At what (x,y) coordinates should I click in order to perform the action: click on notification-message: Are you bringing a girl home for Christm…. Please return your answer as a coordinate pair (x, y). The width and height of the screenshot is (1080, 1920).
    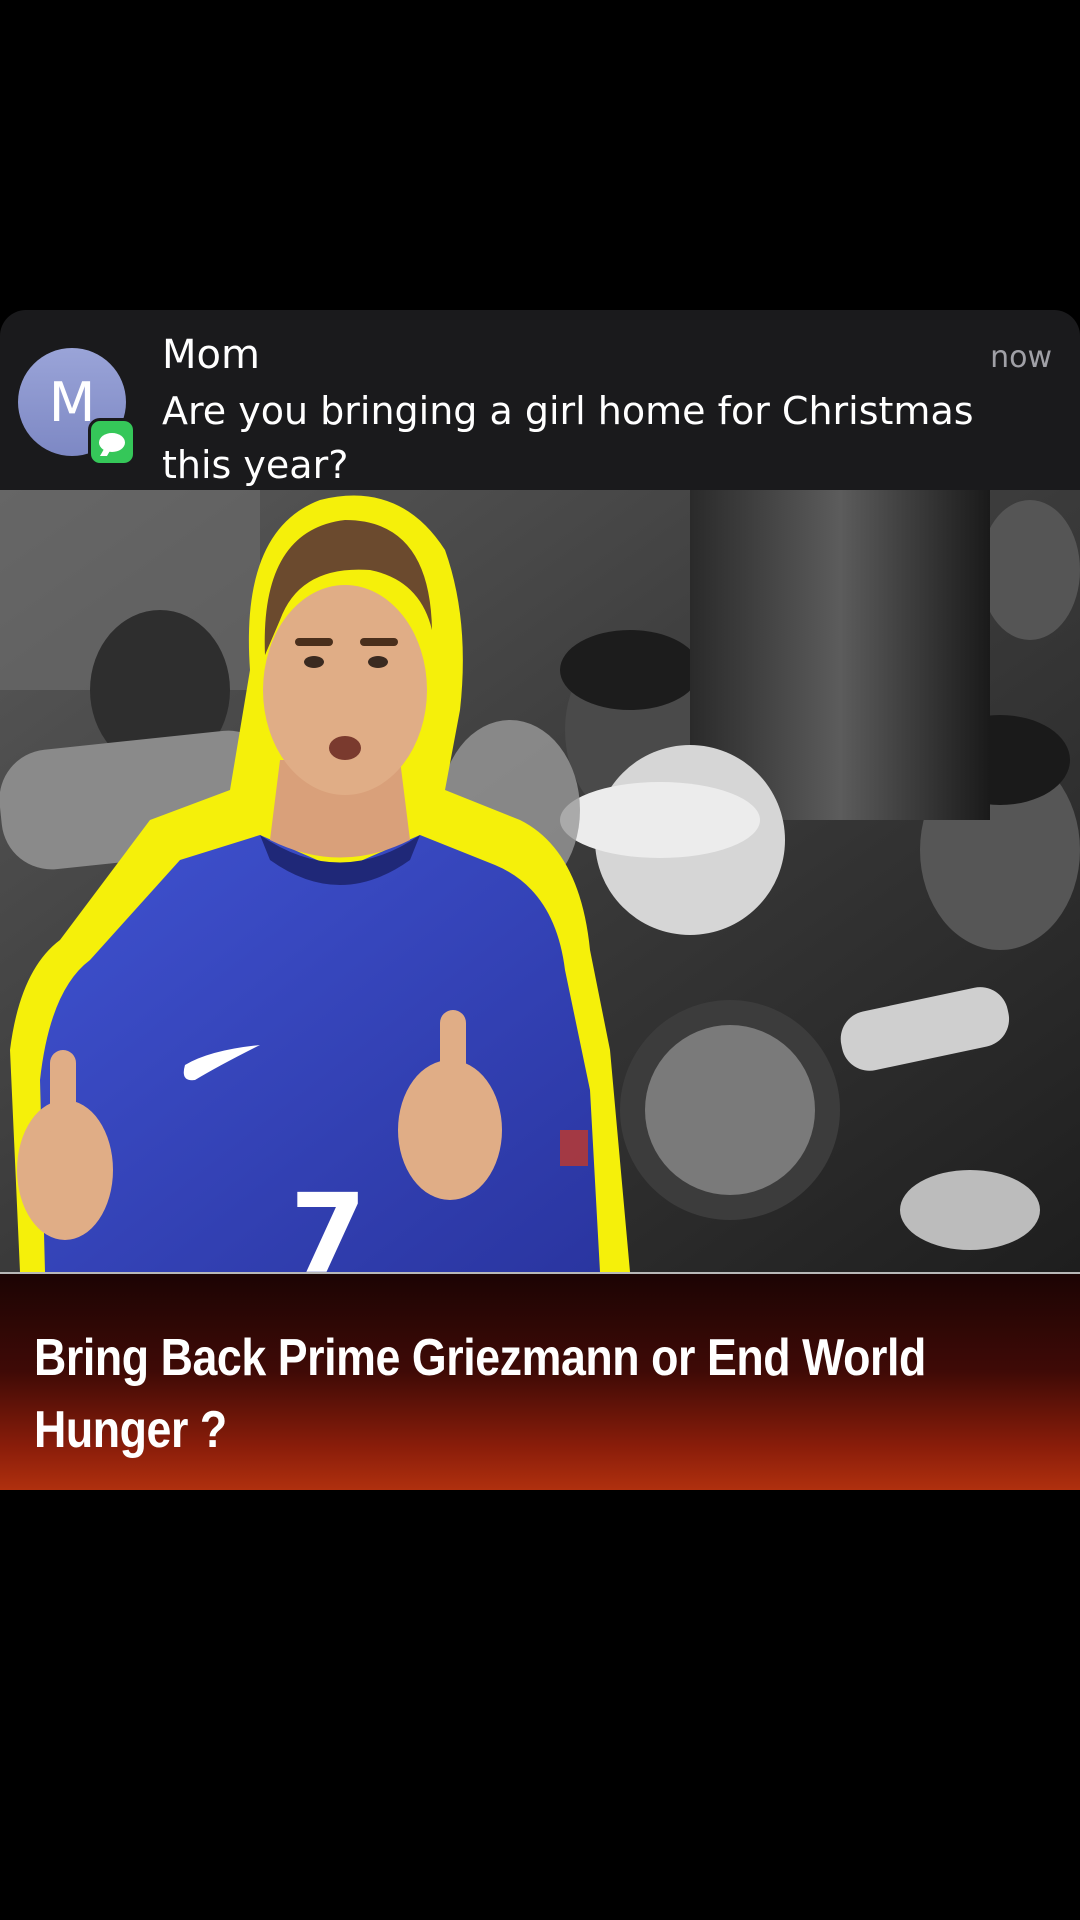
    Looking at the image, I should click on (568, 438).